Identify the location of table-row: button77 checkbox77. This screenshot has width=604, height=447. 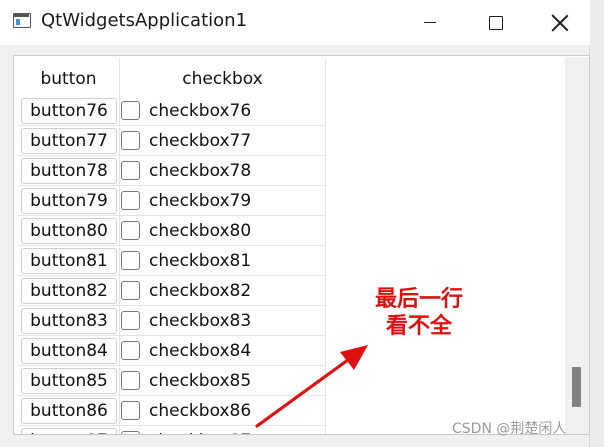
(172, 141).